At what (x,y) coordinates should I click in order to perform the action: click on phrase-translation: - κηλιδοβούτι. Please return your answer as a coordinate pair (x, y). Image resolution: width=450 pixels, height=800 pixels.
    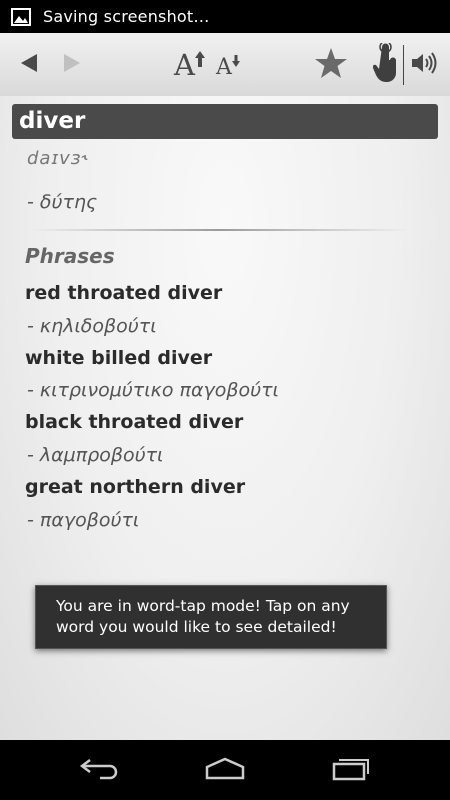
    Looking at the image, I should click on (92, 326).